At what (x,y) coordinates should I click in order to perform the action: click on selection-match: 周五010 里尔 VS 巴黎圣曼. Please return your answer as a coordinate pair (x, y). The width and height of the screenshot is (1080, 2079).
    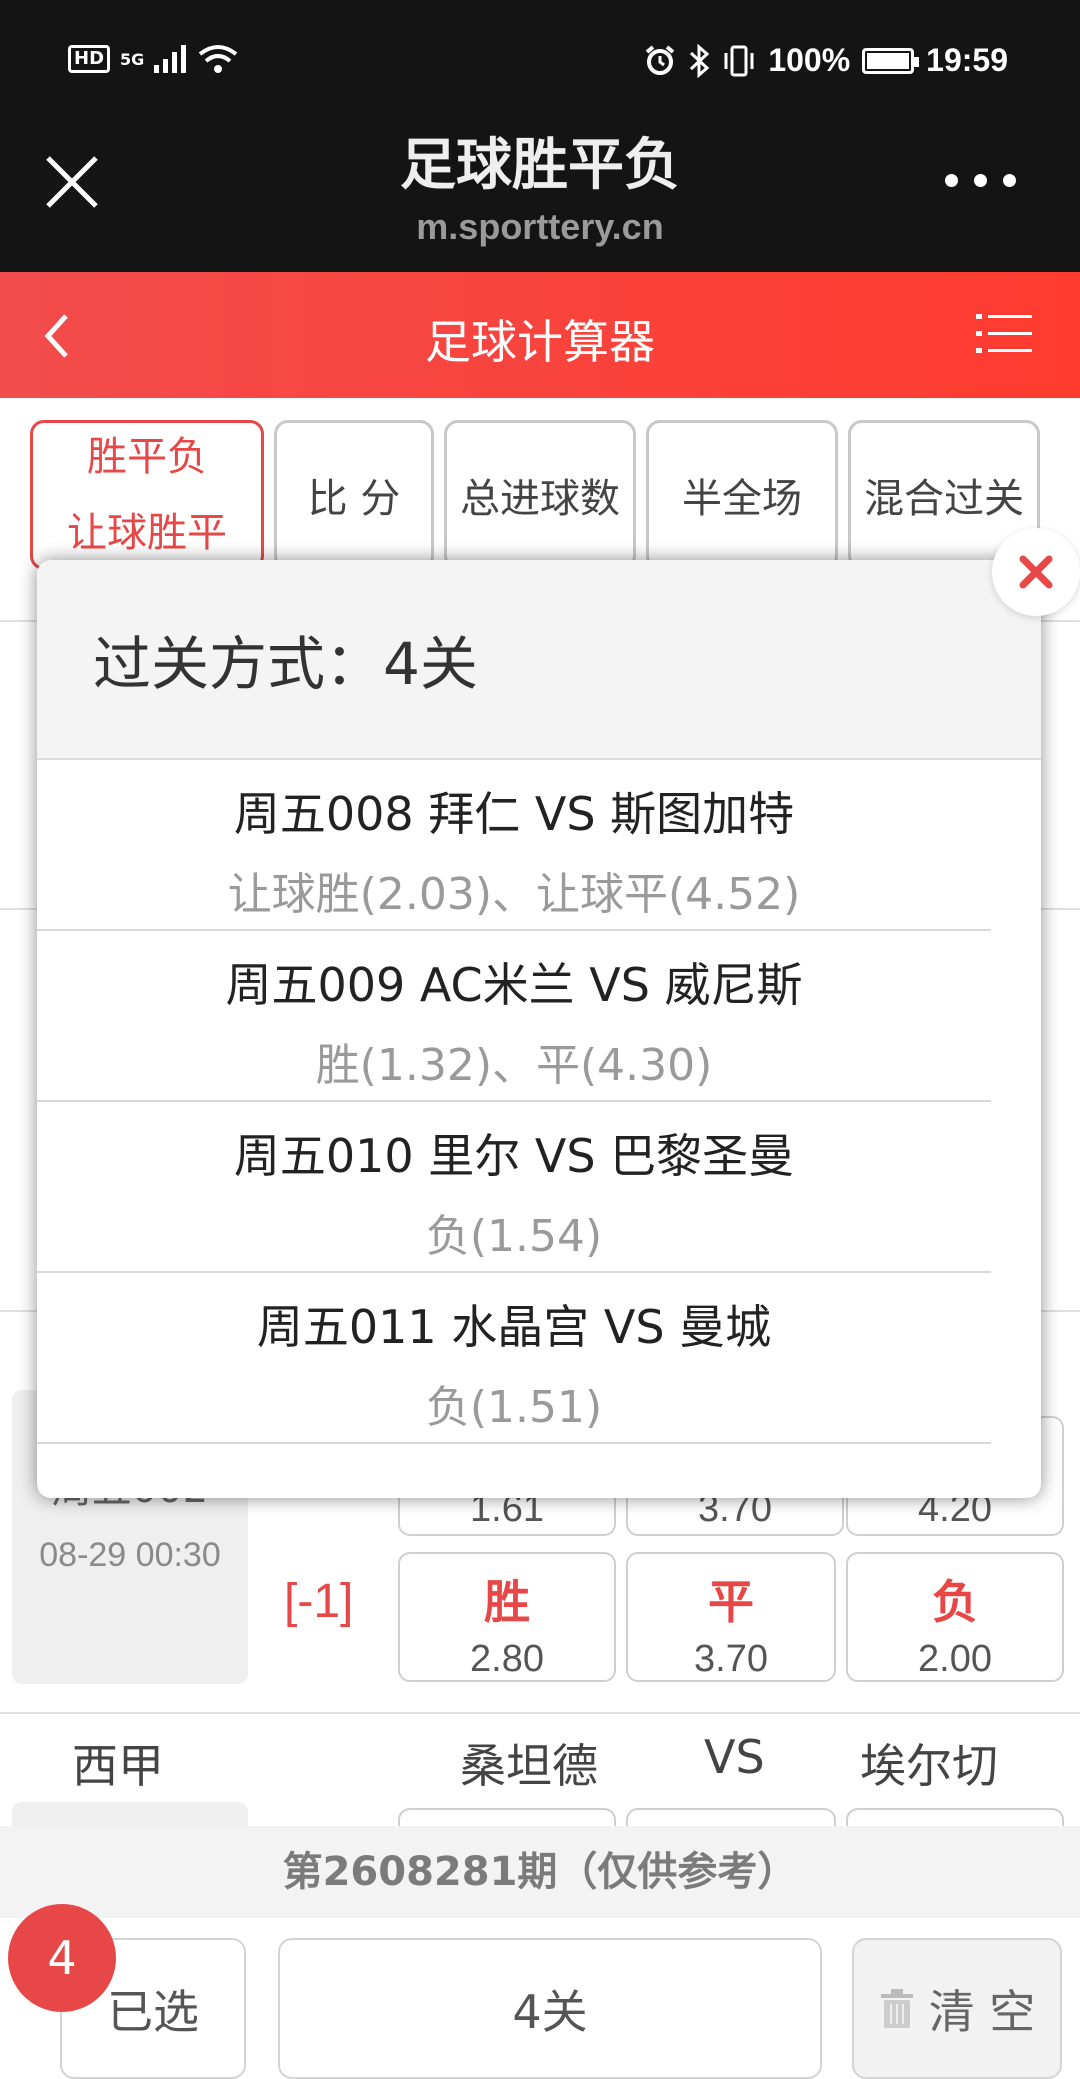
    Looking at the image, I should click on (514, 1156).